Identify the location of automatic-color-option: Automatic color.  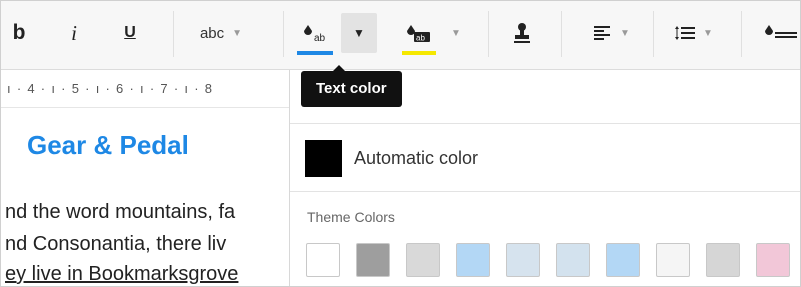
(391, 158).